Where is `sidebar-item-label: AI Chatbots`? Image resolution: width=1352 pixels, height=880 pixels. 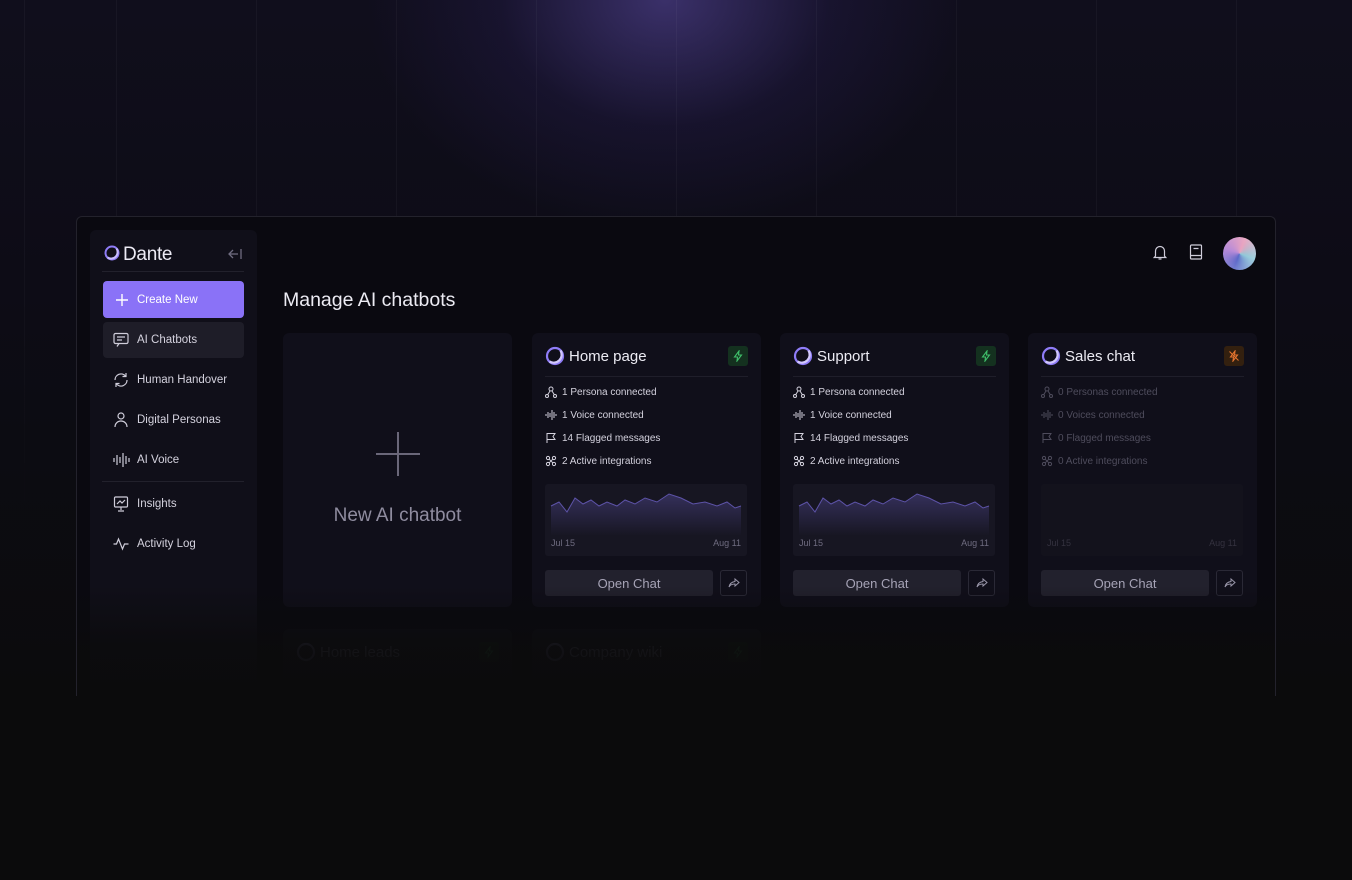
sidebar-item-label: AI Chatbots is located at coordinates (167, 340).